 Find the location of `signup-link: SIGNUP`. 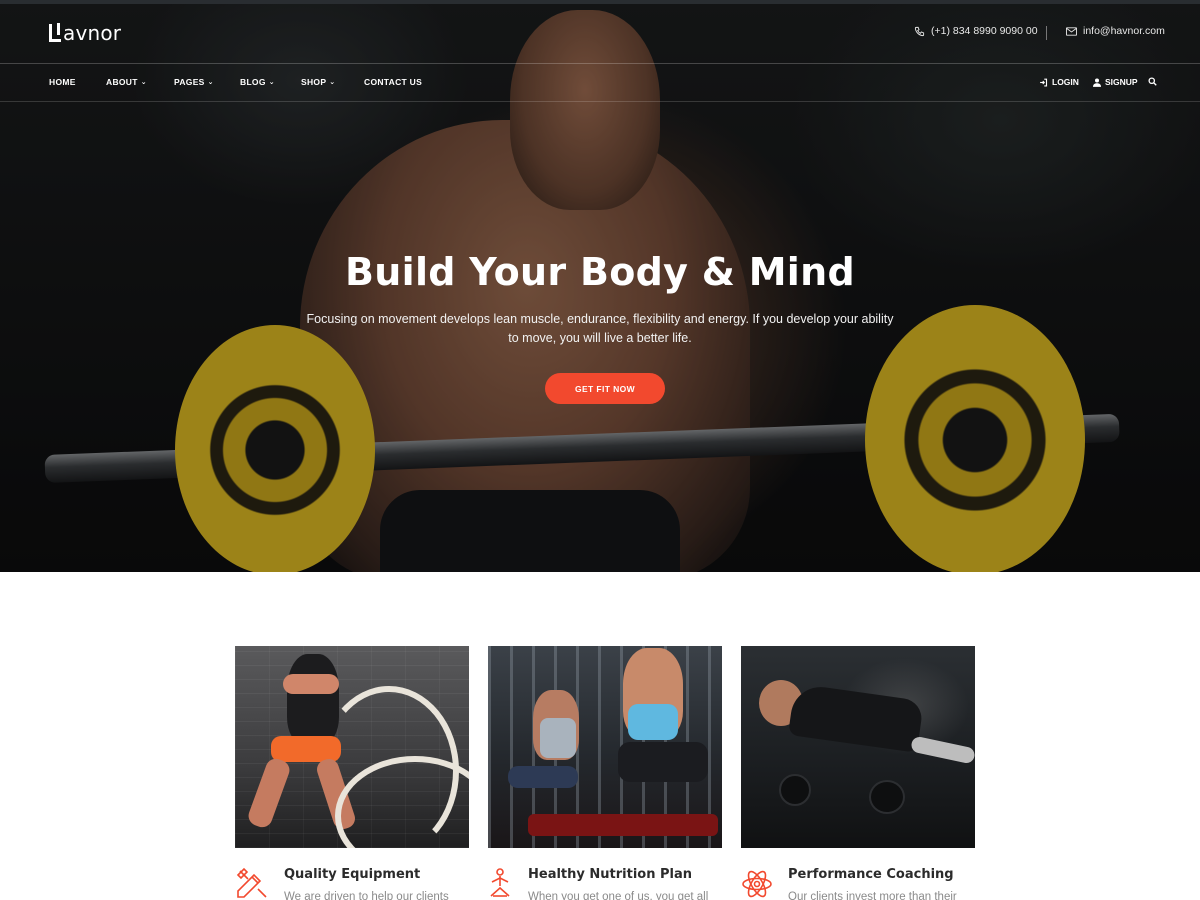

signup-link: SIGNUP is located at coordinates (1115, 82).